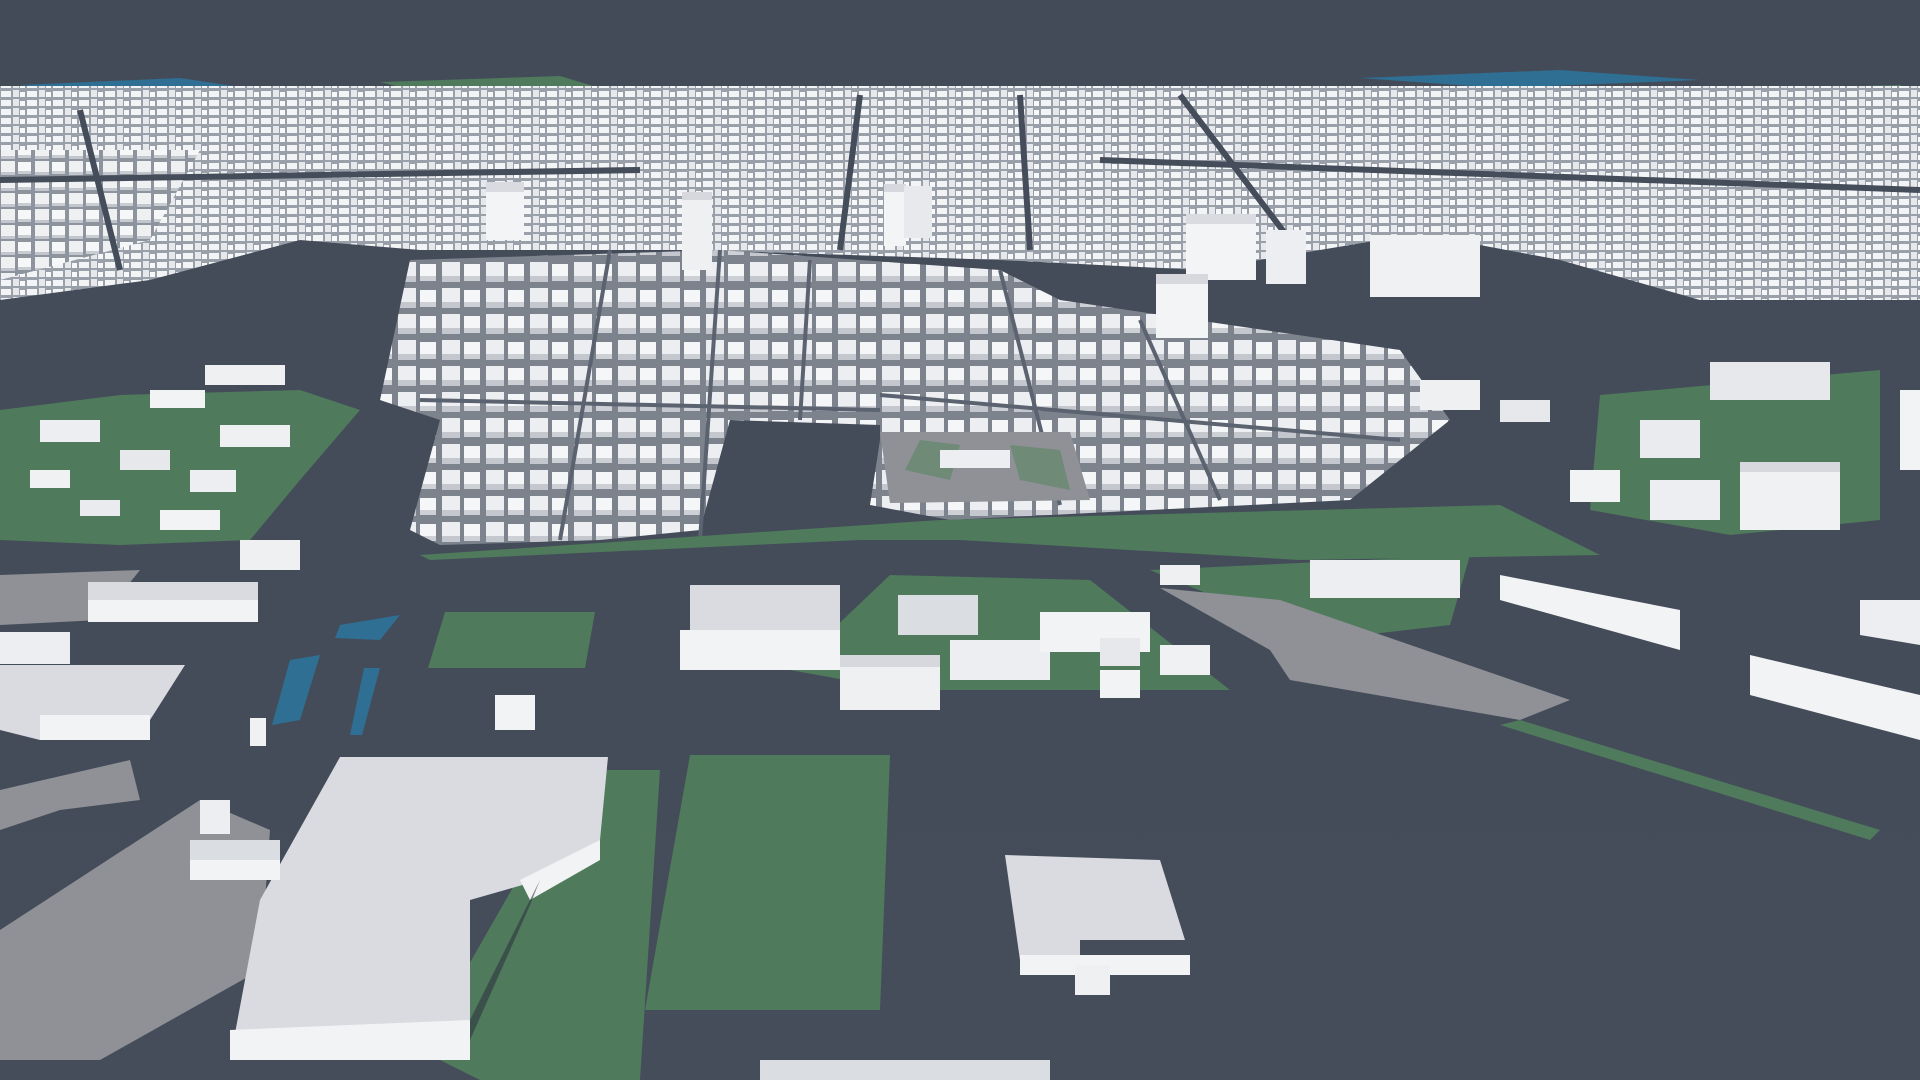 This screenshot has width=1920, height=1080. What do you see at coordinates (1097, 925) in the screenshot?
I see `foreground-building-center` at bounding box center [1097, 925].